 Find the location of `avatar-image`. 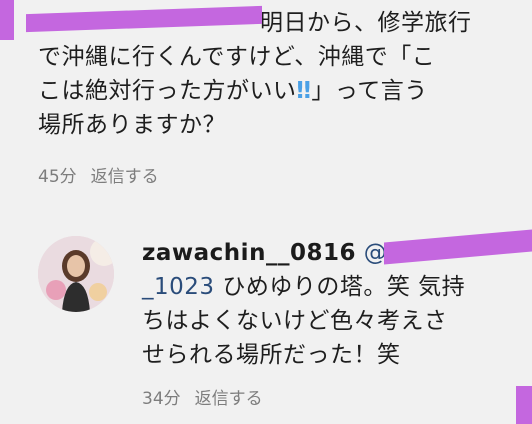

avatar-image is located at coordinates (76, 274).